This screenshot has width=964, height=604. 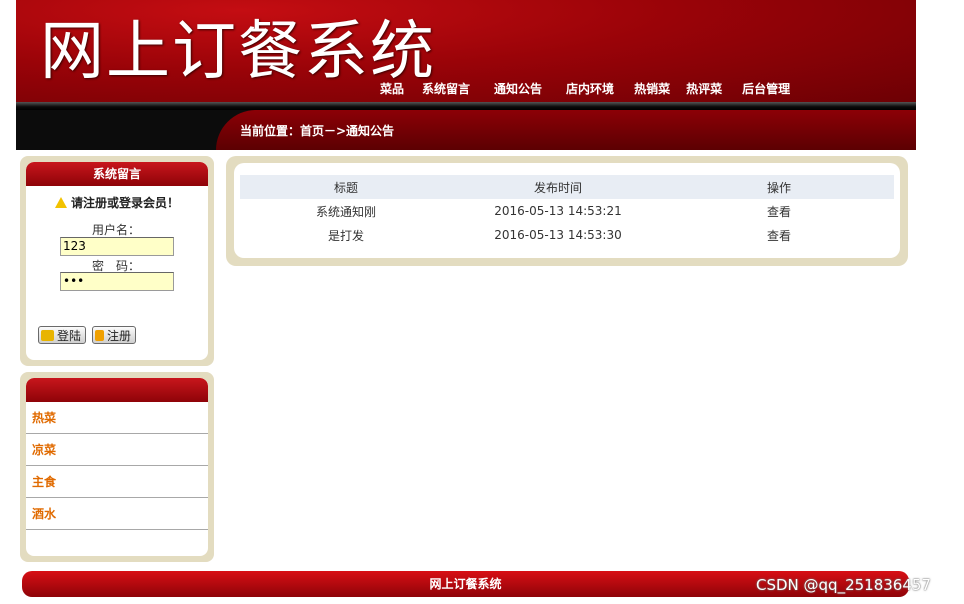 What do you see at coordinates (518, 90) in the screenshot?
I see `nav-notices: 通知公告` at bounding box center [518, 90].